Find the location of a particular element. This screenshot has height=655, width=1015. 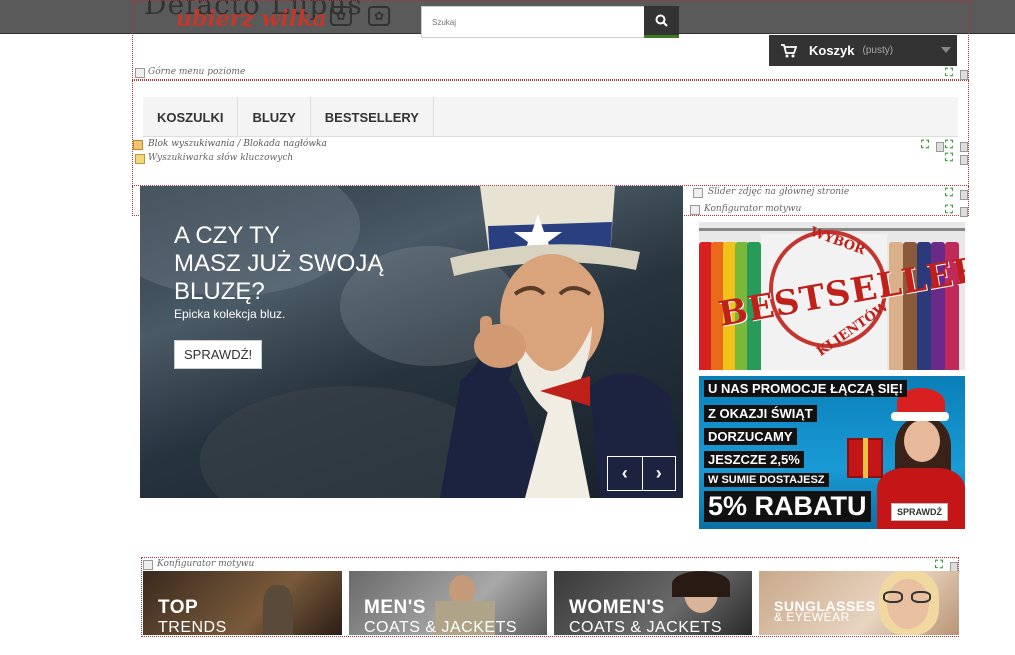

module-label-top-menu: Górne menu poziome is located at coordinates (197, 72).